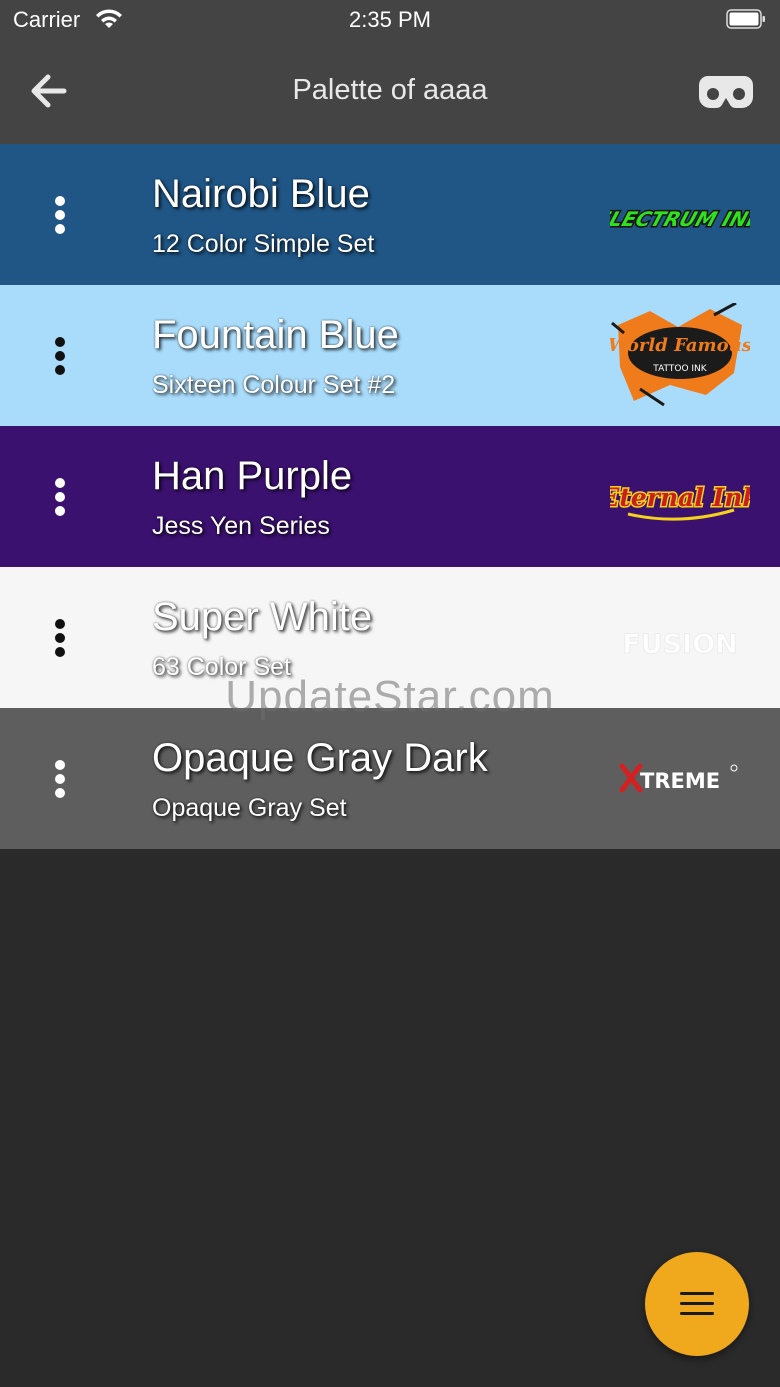 This screenshot has width=780, height=1387. I want to click on svg-text: Eternal Ink, so click(680, 497).